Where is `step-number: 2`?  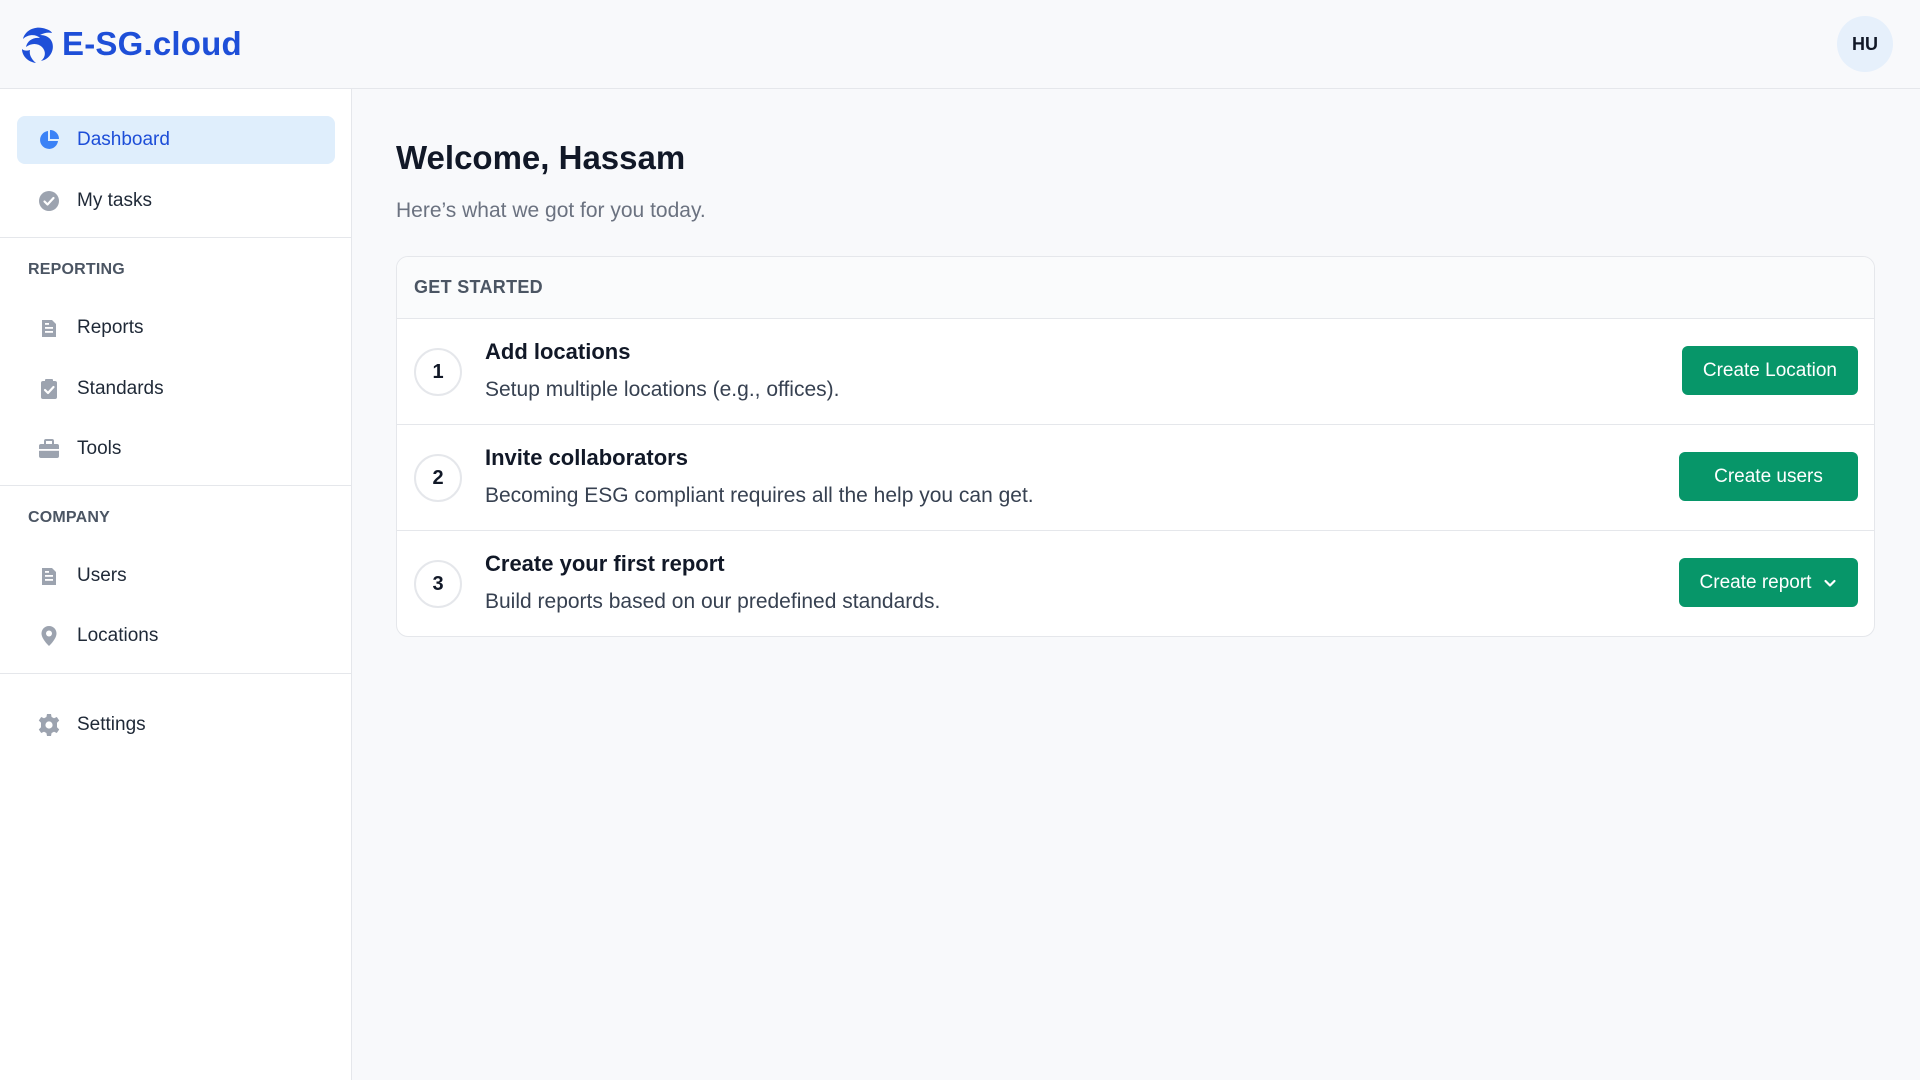 step-number: 2 is located at coordinates (438, 478).